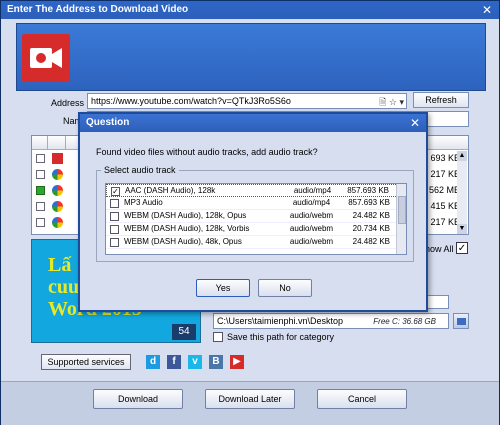  What do you see at coordinates (195, 362) in the screenshot?
I see `vimeo-icon: v` at bounding box center [195, 362].